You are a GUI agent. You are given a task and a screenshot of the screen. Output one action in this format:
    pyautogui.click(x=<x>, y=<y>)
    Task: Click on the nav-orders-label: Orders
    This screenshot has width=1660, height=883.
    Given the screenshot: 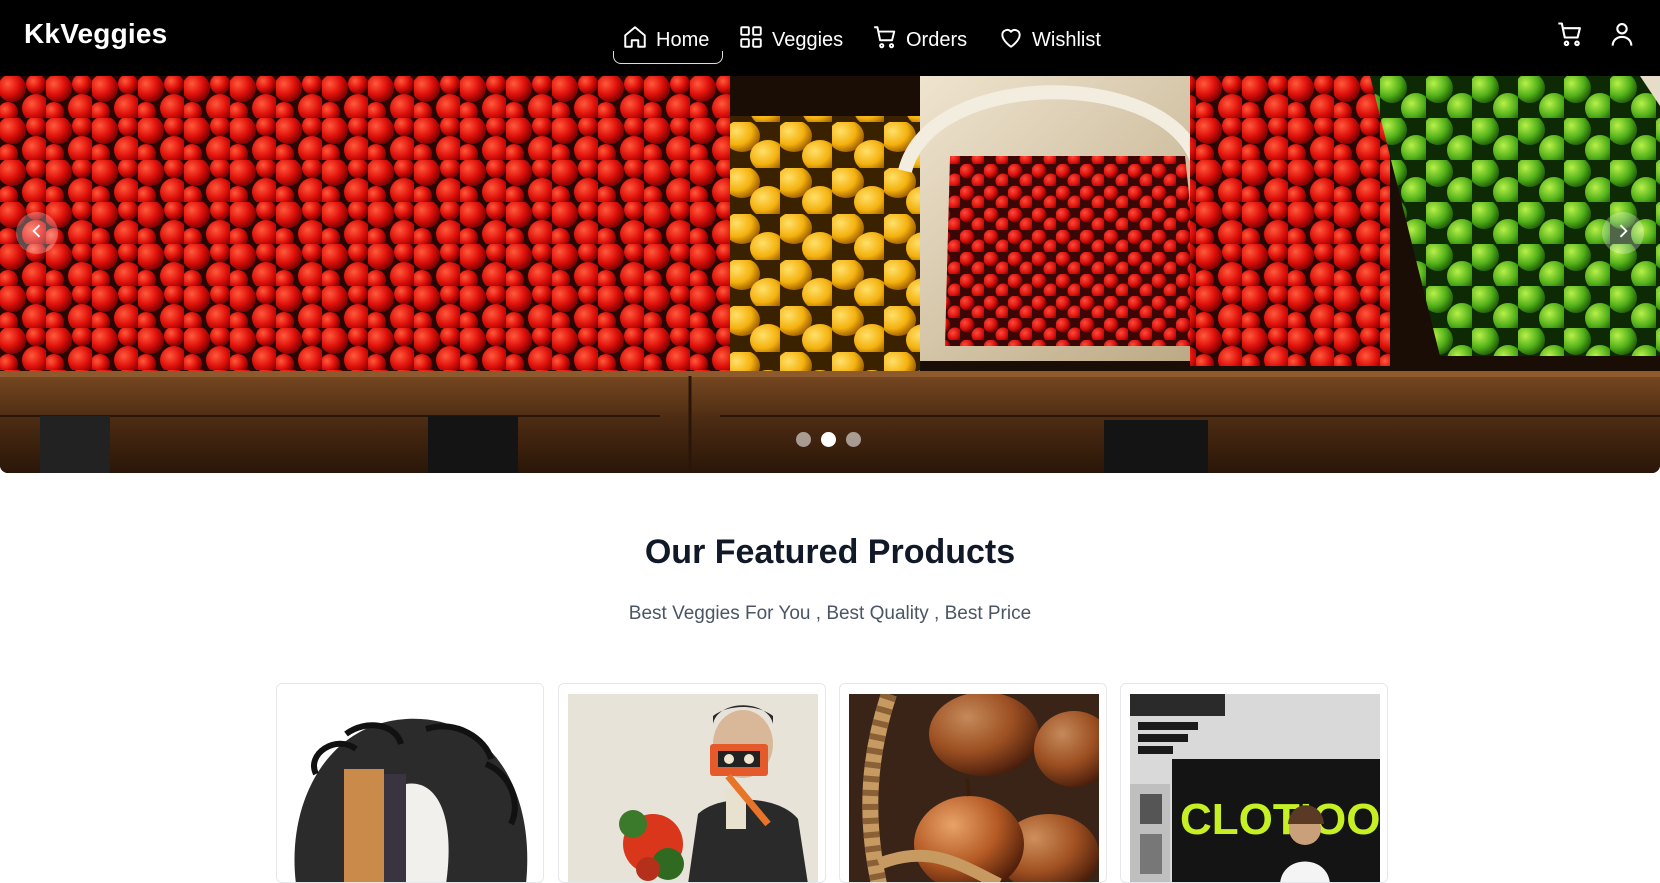 What is the action you would take?
    pyautogui.click(x=937, y=39)
    